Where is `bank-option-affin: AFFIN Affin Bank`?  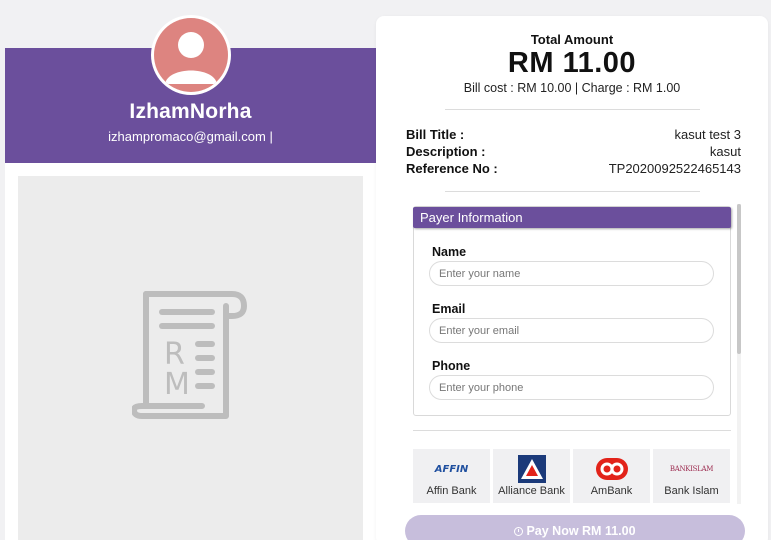 bank-option-affin: AFFIN Affin Bank is located at coordinates (451, 476).